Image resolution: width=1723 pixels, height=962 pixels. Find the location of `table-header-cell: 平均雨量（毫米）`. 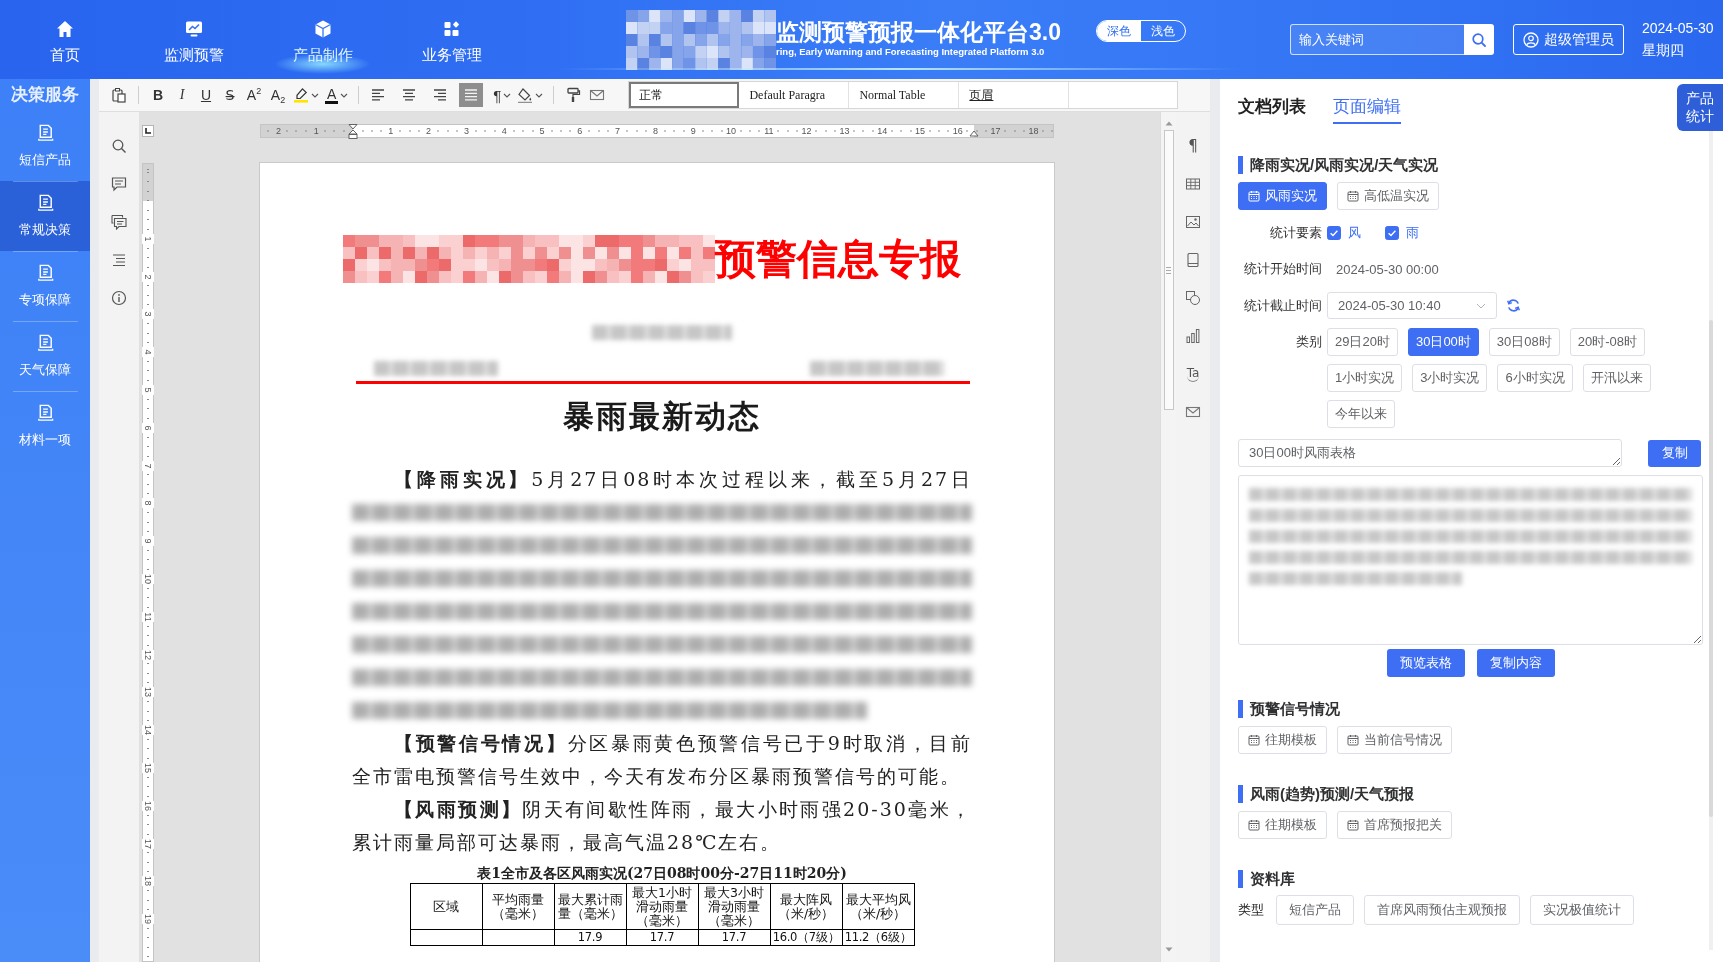

table-header-cell: 平均雨量（毫米） is located at coordinates (518, 906).